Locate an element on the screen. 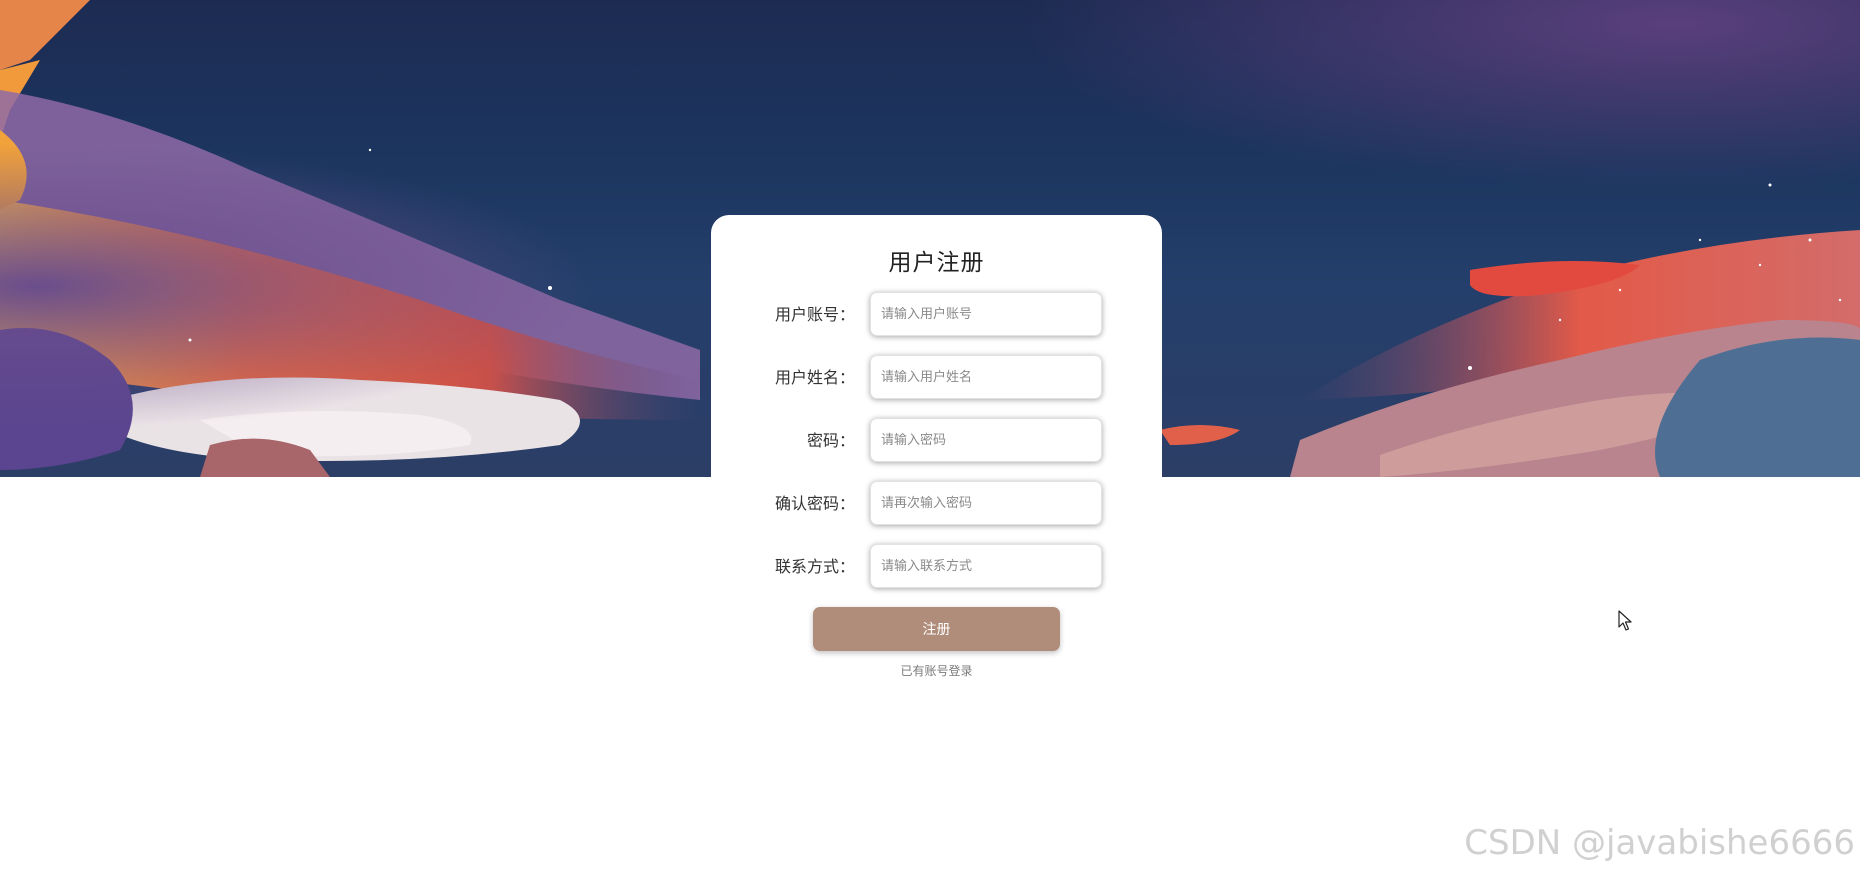 The image size is (1860, 875). field-row-account: 用户账号： is located at coordinates (936, 315).